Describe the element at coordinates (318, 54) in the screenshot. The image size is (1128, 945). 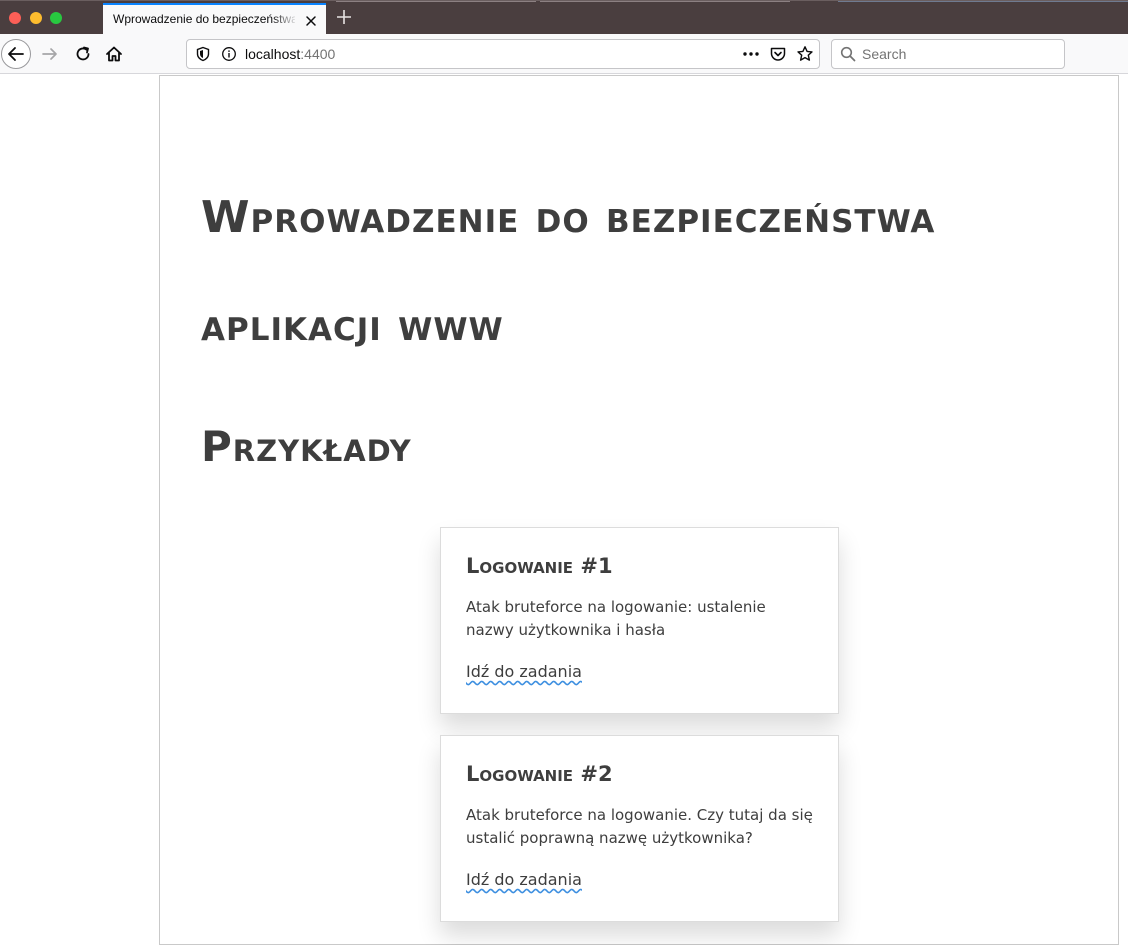
I see `url-port: :4400` at that location.